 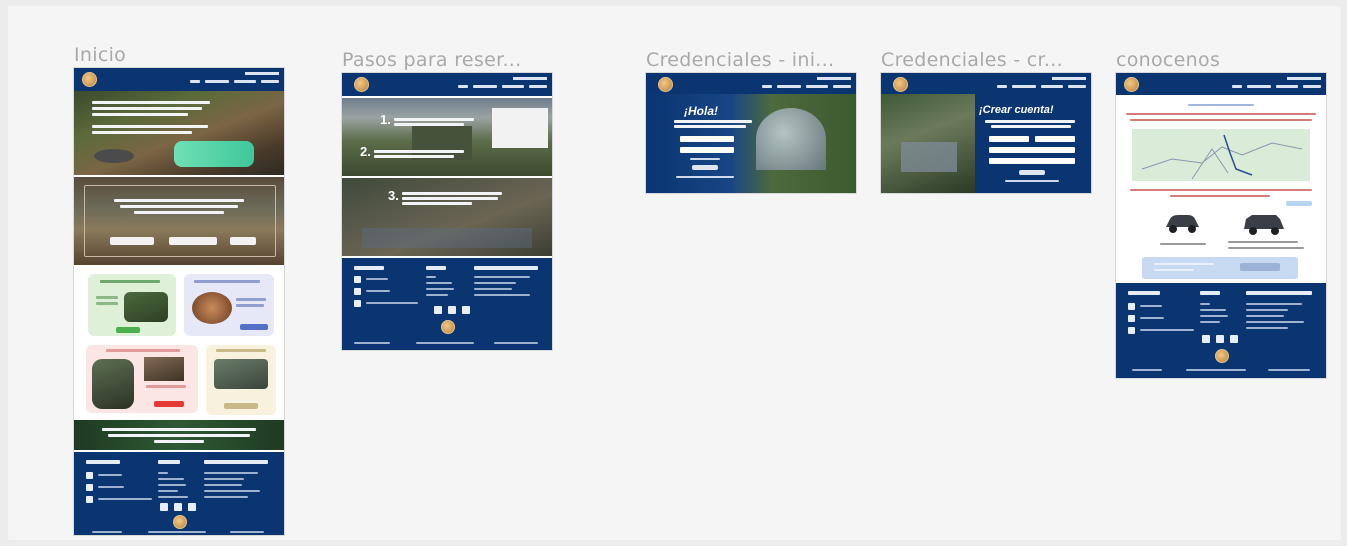 What do you see at coordinates (1032, 172) in the screenshot?
I see `signup-button` at bounding box center [1032, 172].